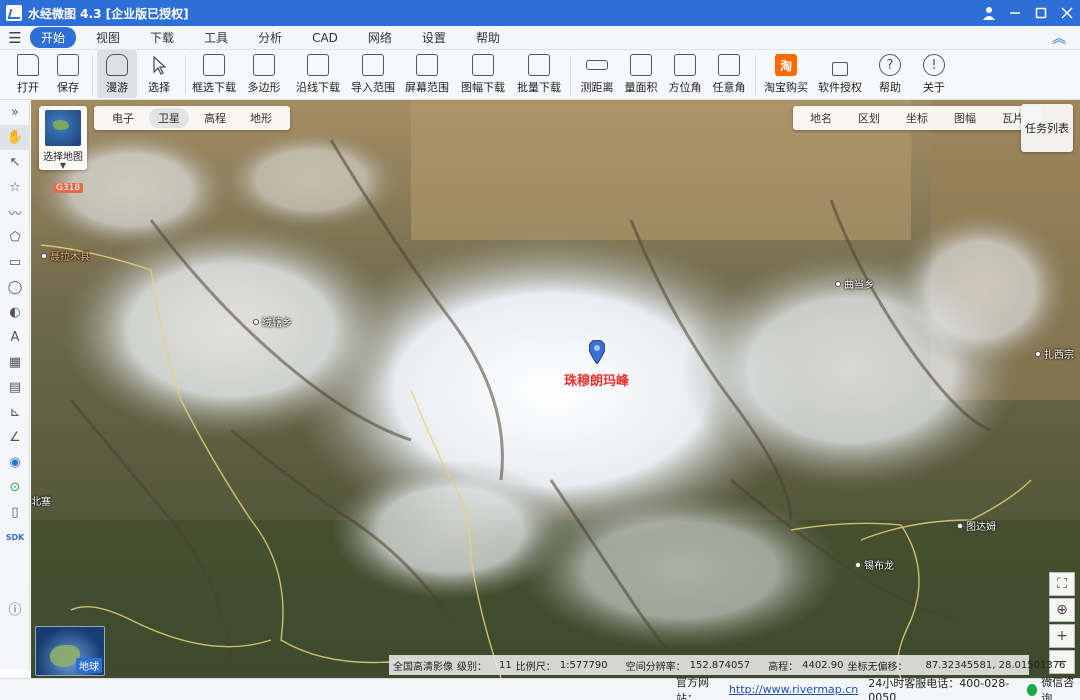 The width and height of the screenshot is (1080, 700). I want to click on about-button: ! 关于, so click(934, 74).